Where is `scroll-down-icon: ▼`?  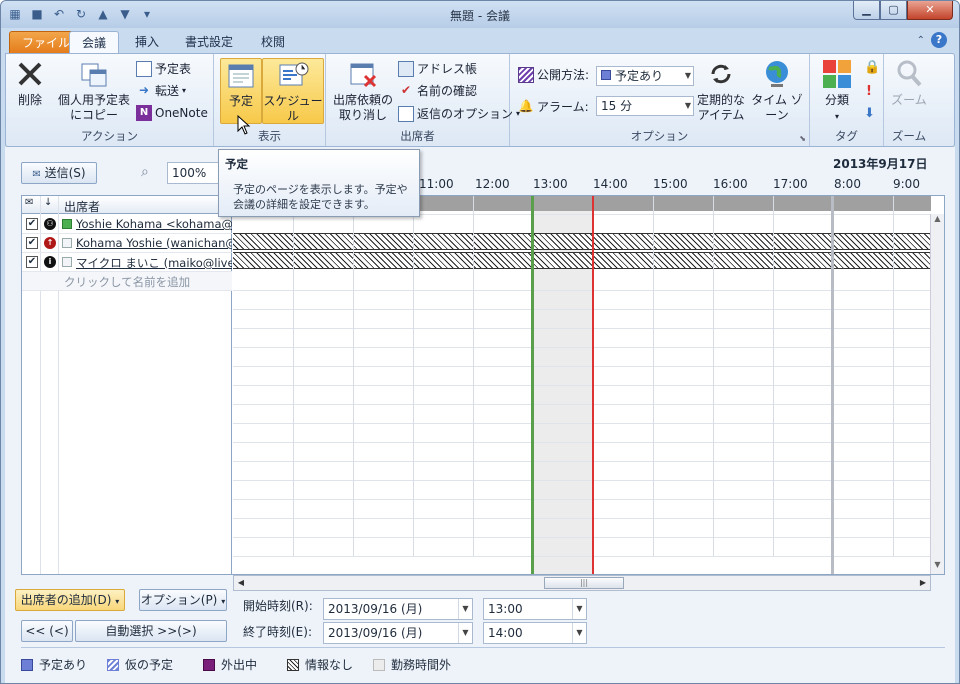 scroll-down-icon: ▼ is located at coordinates (937, 567).